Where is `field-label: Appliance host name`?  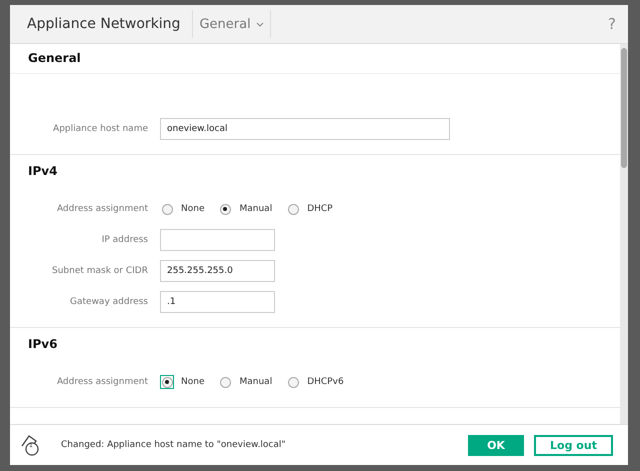
field-label: Appliance host name is located at coordinates (100, 129).